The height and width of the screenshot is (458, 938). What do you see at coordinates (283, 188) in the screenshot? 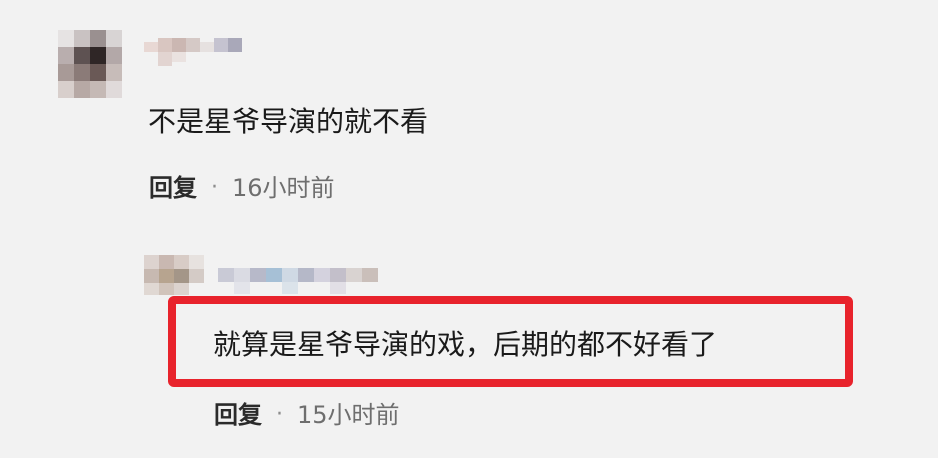
I see `comment-timestamp: 16小时前` at bounding box center [283, 188].